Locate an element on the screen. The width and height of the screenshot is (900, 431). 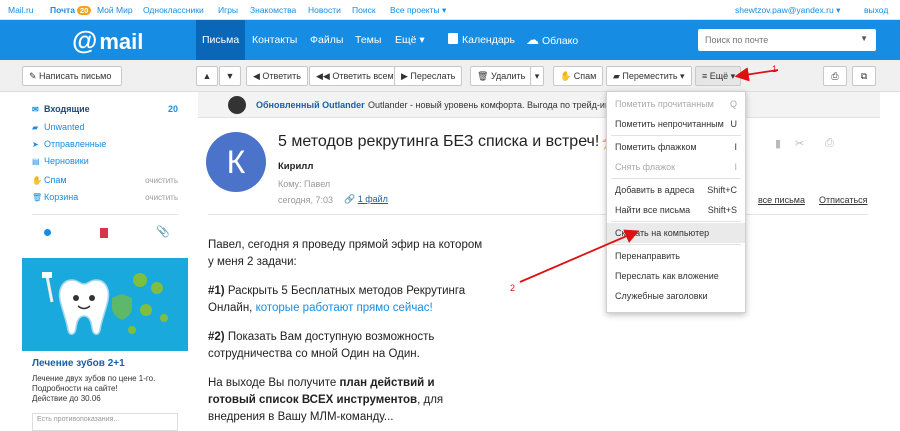
annotation-label-1: 1 is located at coordinates (775, 69).